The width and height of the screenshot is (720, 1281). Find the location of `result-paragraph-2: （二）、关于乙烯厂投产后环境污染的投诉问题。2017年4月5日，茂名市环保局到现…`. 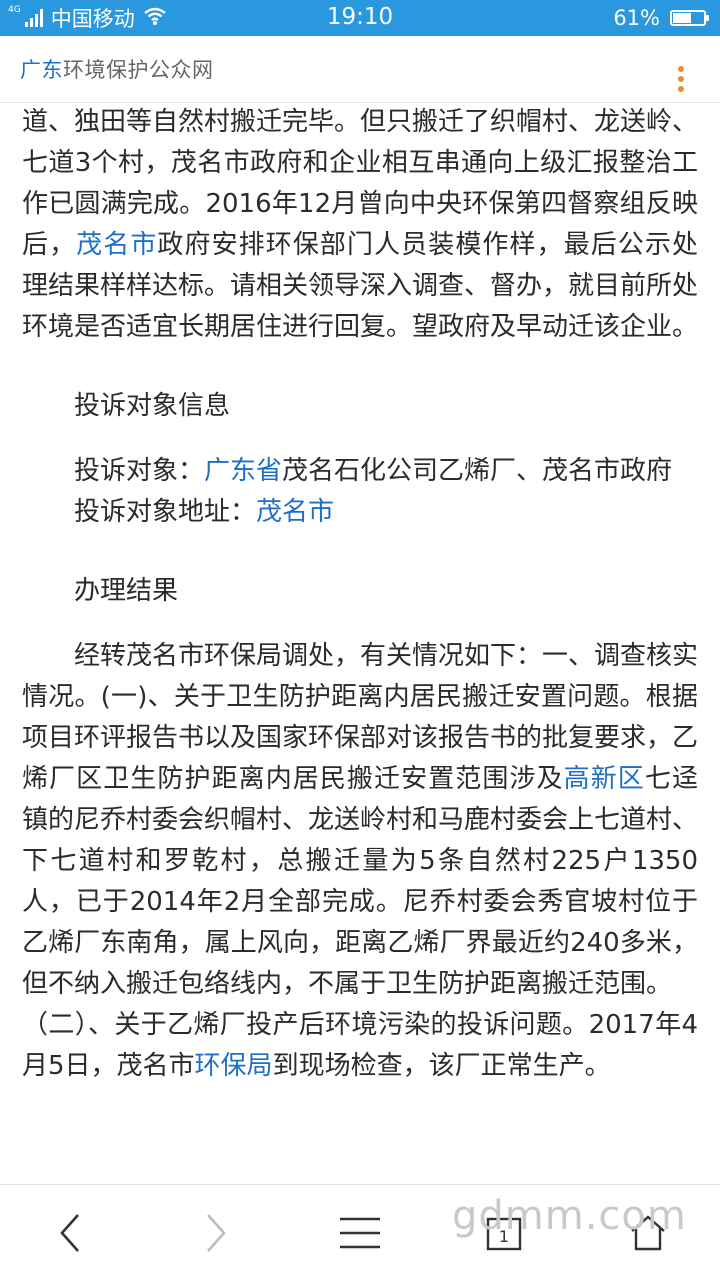

result-paragraph-2: （二）、关于乙烯厂投产后环境污染的投诉问题。2017年4月5日，茂名市环保局到现… is located at coordinates (360, 1046).